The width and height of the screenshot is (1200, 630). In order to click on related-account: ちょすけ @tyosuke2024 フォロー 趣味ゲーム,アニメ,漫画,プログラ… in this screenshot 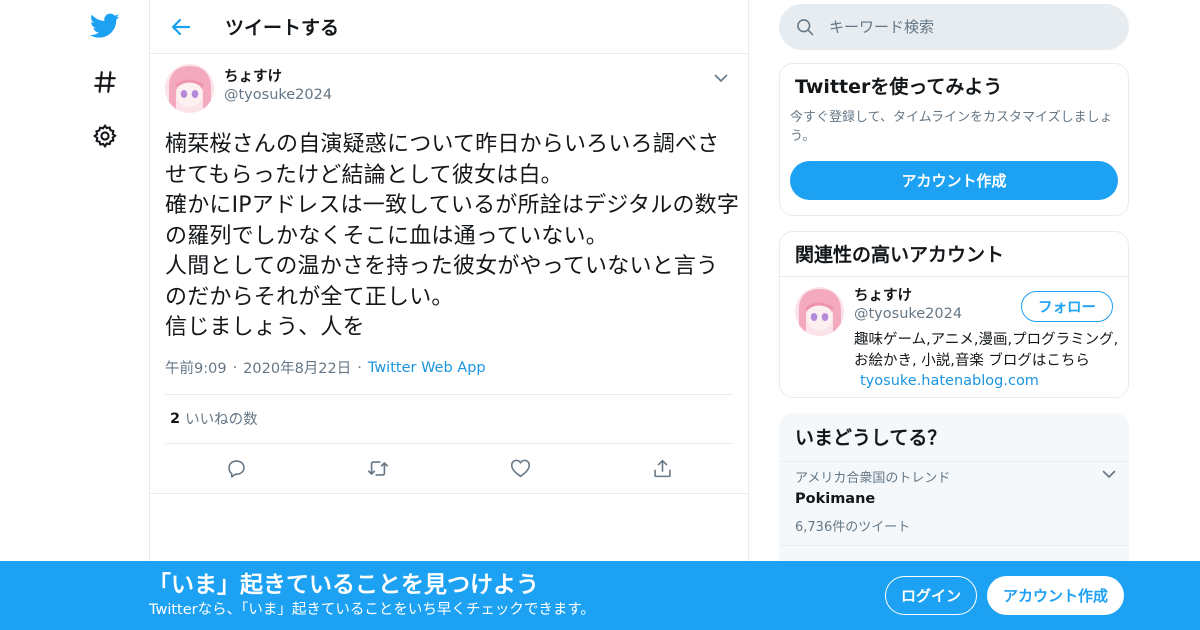, I will do `click(954, 337)`.